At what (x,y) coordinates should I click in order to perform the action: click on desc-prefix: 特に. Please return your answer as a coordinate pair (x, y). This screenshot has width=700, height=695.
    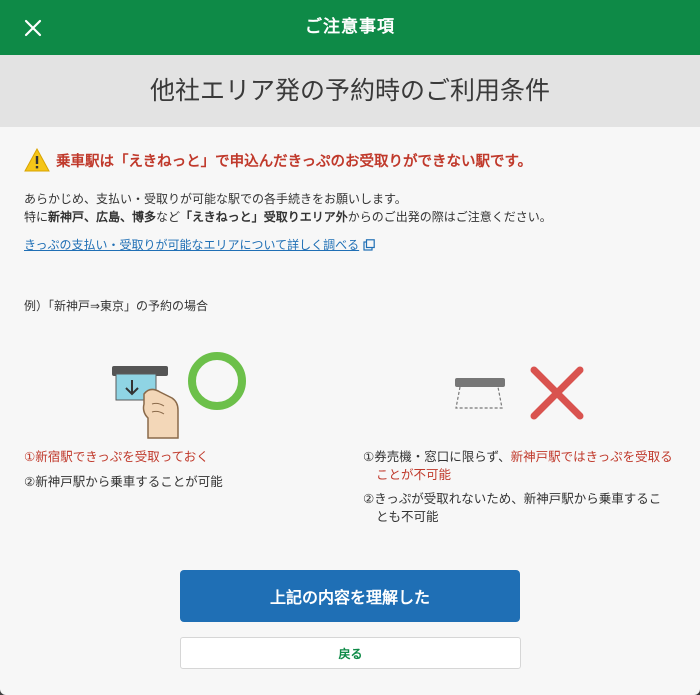
    Looking at the image, I should click on (36, 217).